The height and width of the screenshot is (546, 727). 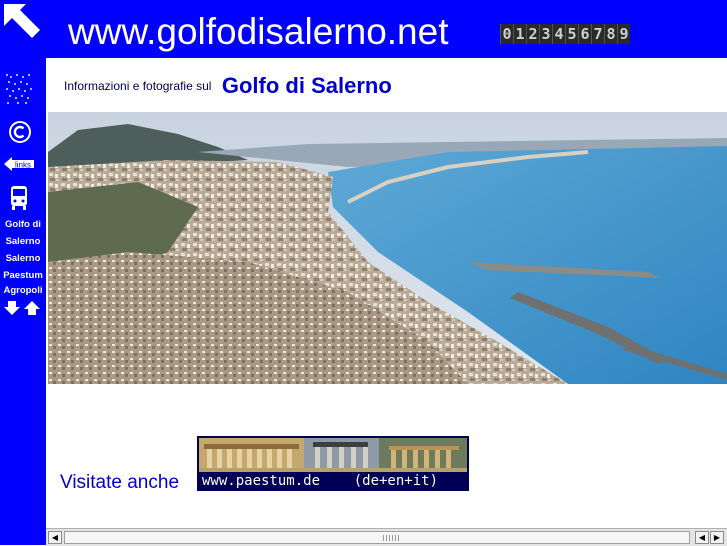 I want to click on intro-title: Golfo di Salerno, so click(x=306, y=85).